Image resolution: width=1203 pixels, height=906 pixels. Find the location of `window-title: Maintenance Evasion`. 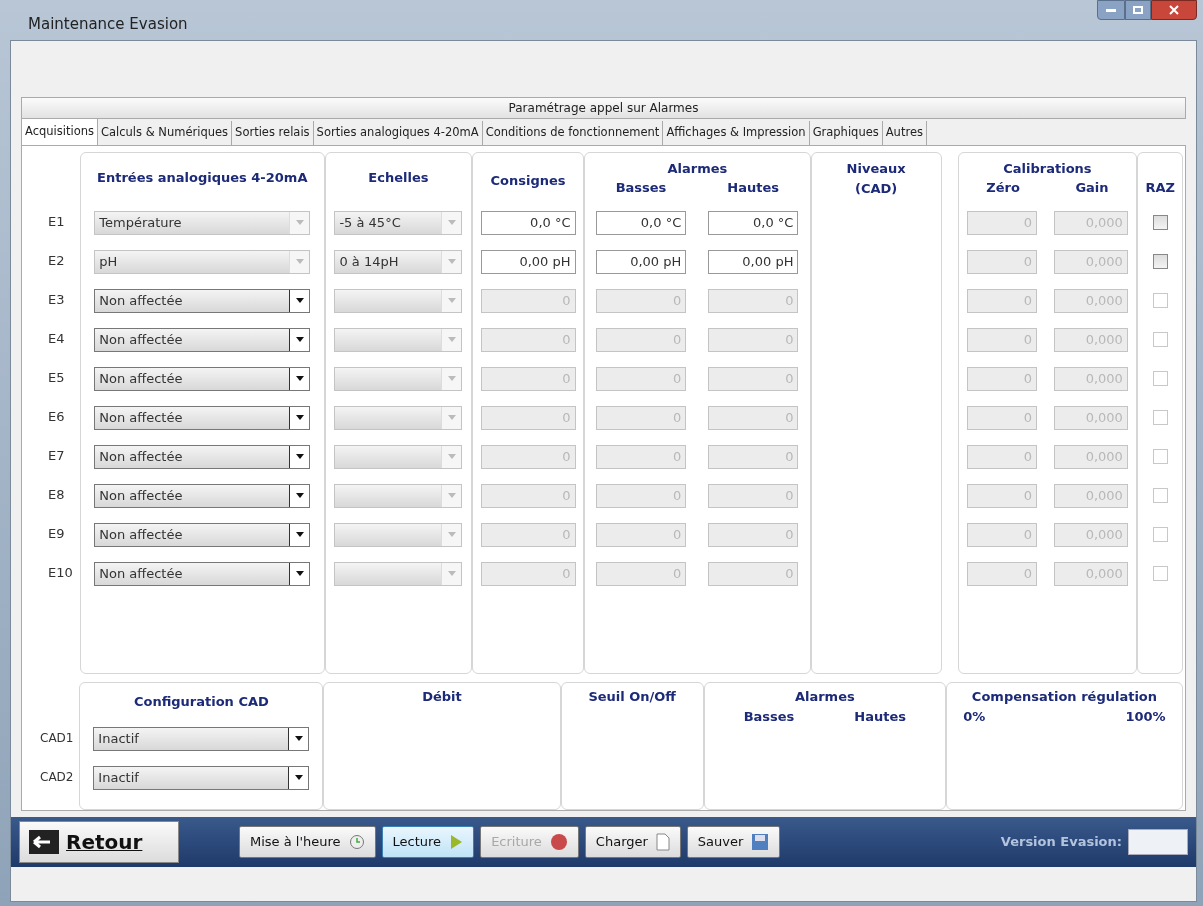

window-title: Maintenance Evasion is located at coordinates (107, 24).